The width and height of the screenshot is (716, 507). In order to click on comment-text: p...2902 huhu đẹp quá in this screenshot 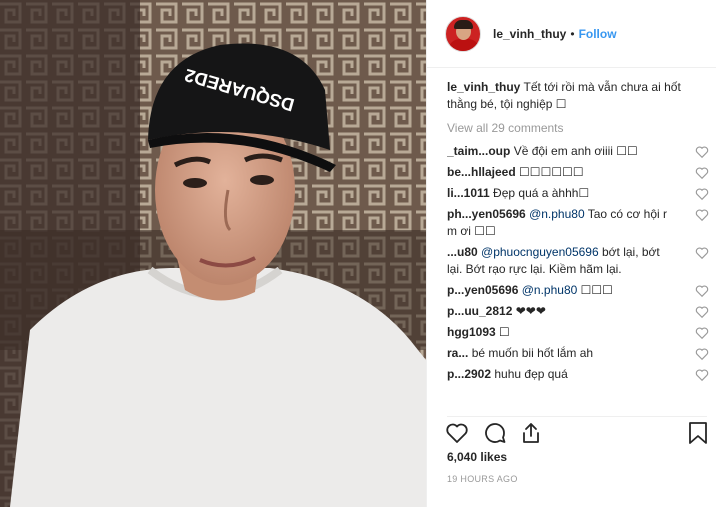, I will do `click(561, 374)`.